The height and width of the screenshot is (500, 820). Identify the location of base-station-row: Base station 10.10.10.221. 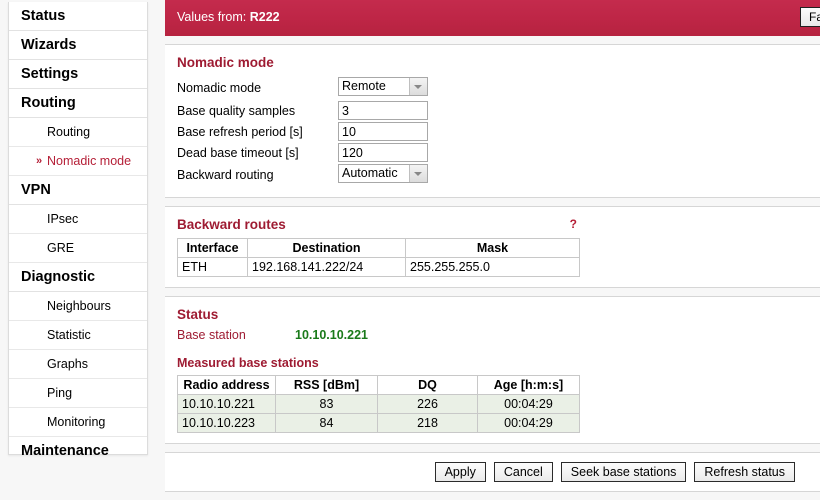
(498, 335).